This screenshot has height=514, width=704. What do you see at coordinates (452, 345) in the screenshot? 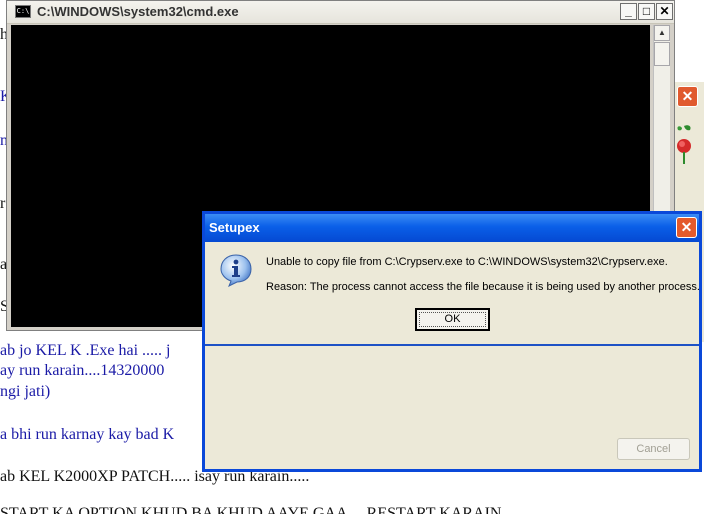
I see `divider` at bounding box center [452, 345].